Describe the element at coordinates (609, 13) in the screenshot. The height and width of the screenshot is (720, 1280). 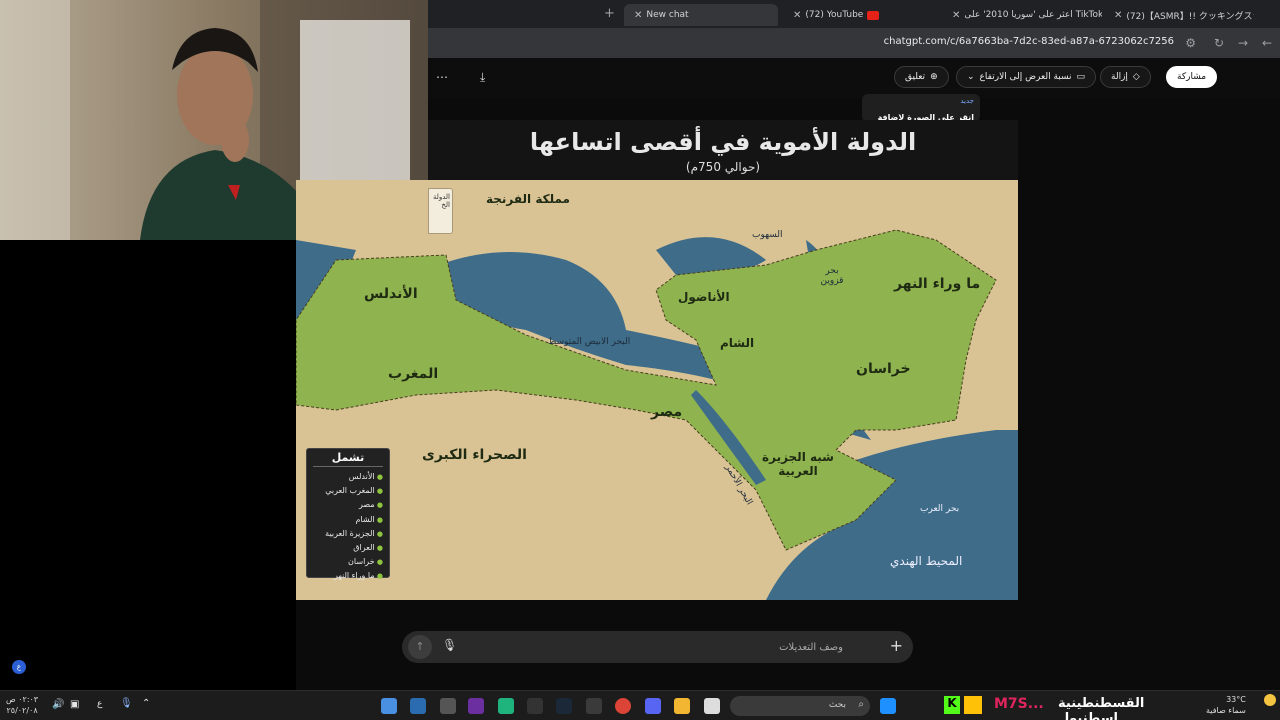
I see `new-tab-button: +` at that location.